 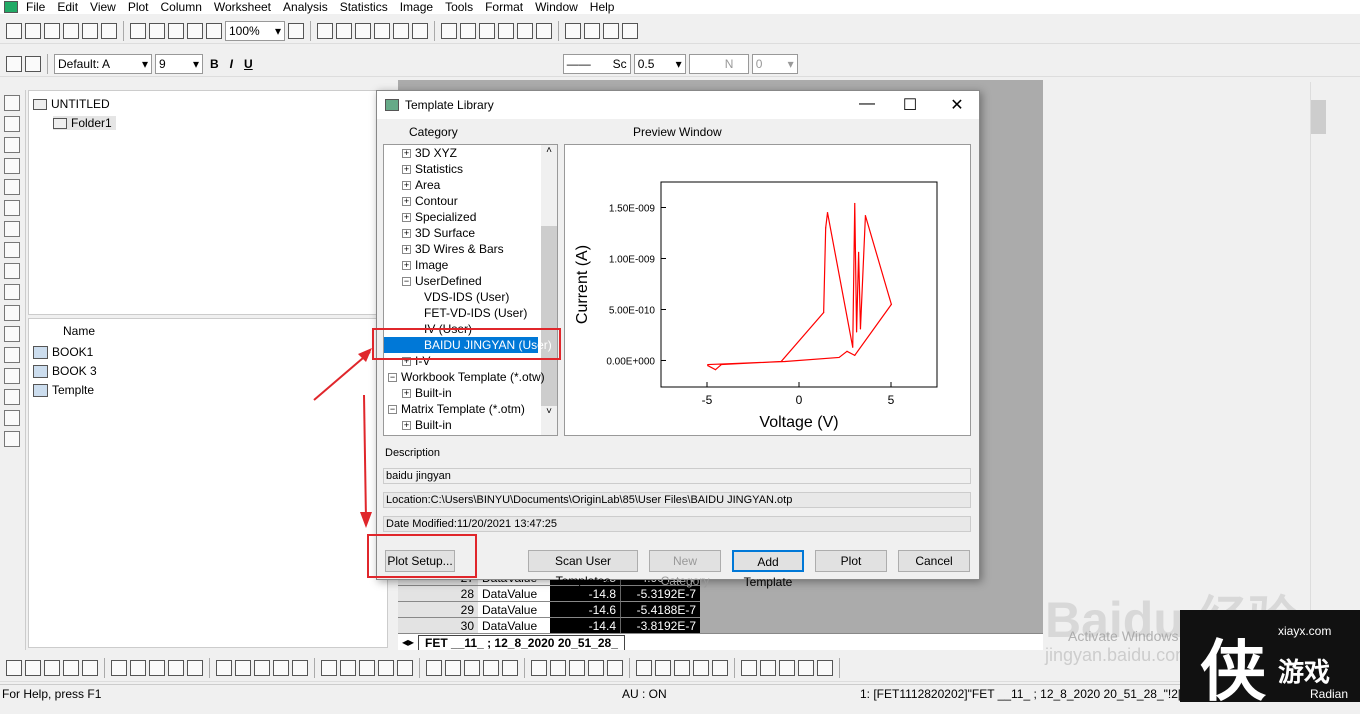 I want to click on cell-n: 29, so click(x=438, y=610).